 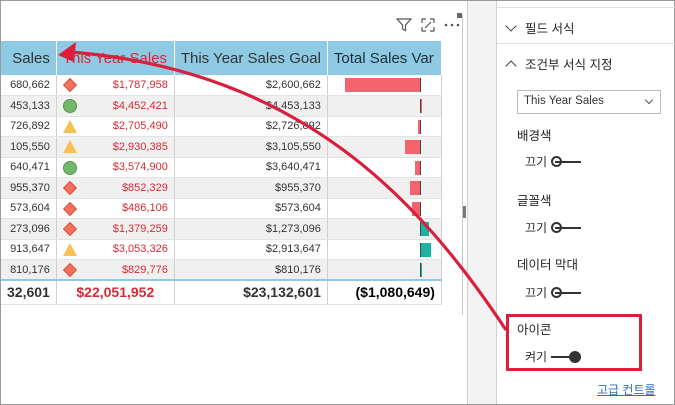 I want to click on cell-value: $3,053,326, so click(x=140, y=249).